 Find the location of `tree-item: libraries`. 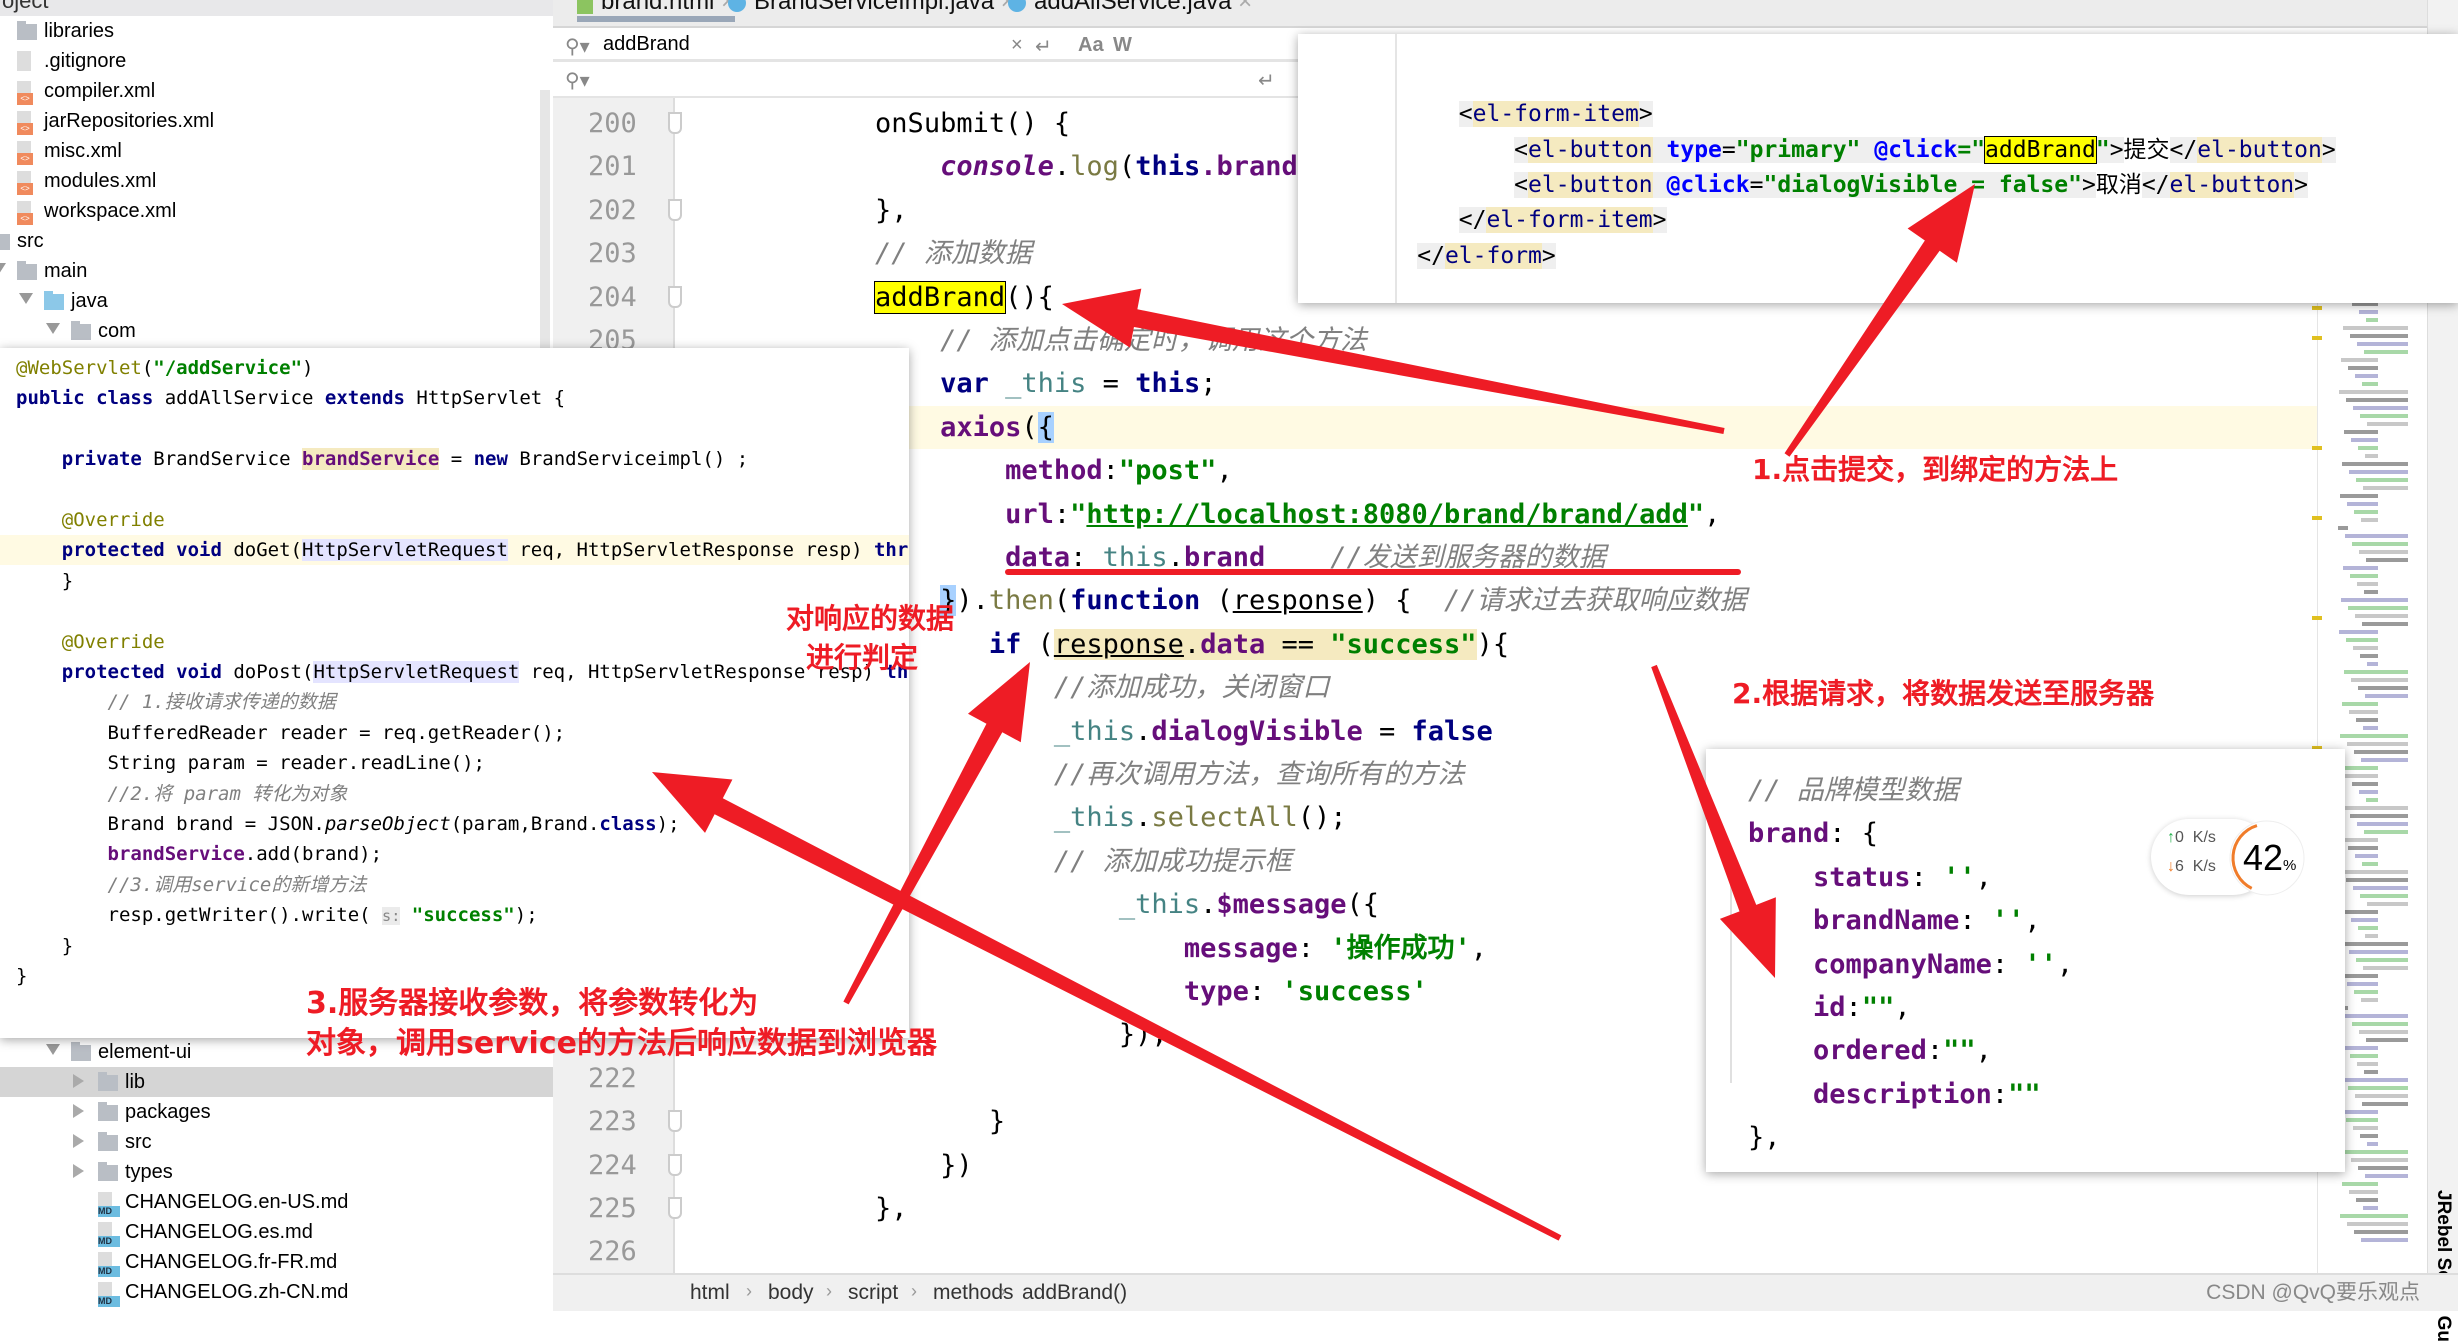

tree-item: libraries is located at coordinates (276, 31).